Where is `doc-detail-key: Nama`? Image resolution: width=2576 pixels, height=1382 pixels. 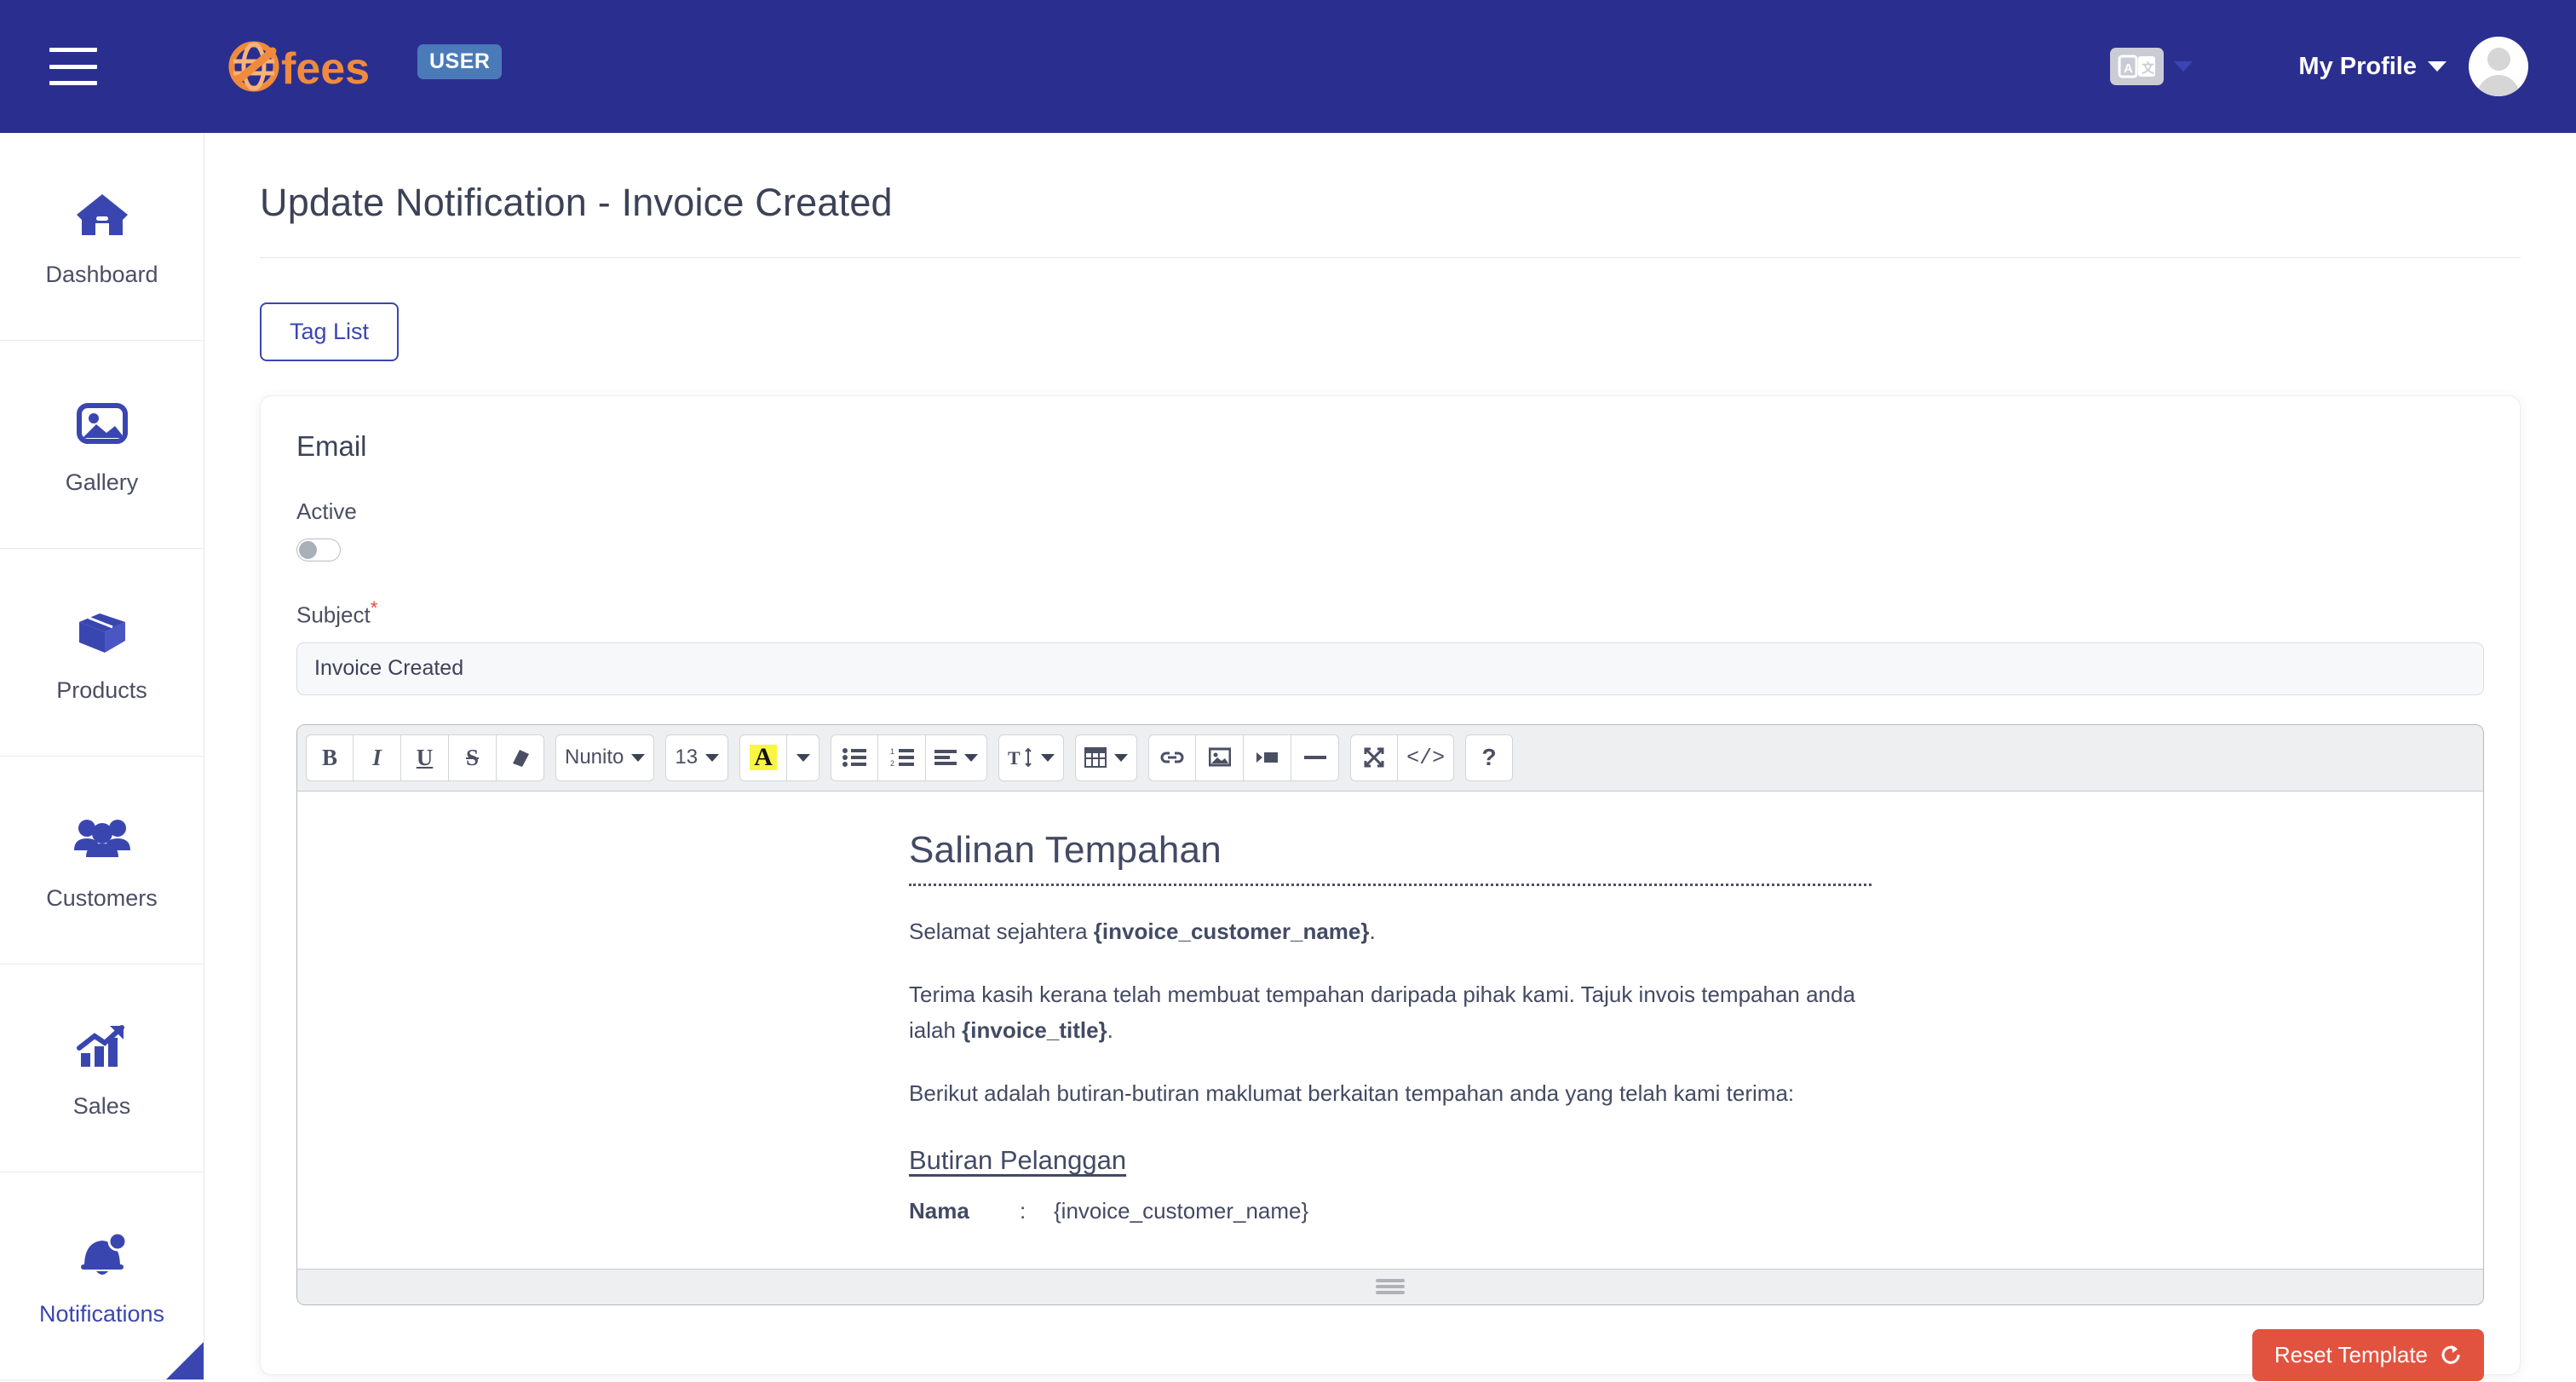
doc-detail-key: Nama is located at coordinates (939, 1211).